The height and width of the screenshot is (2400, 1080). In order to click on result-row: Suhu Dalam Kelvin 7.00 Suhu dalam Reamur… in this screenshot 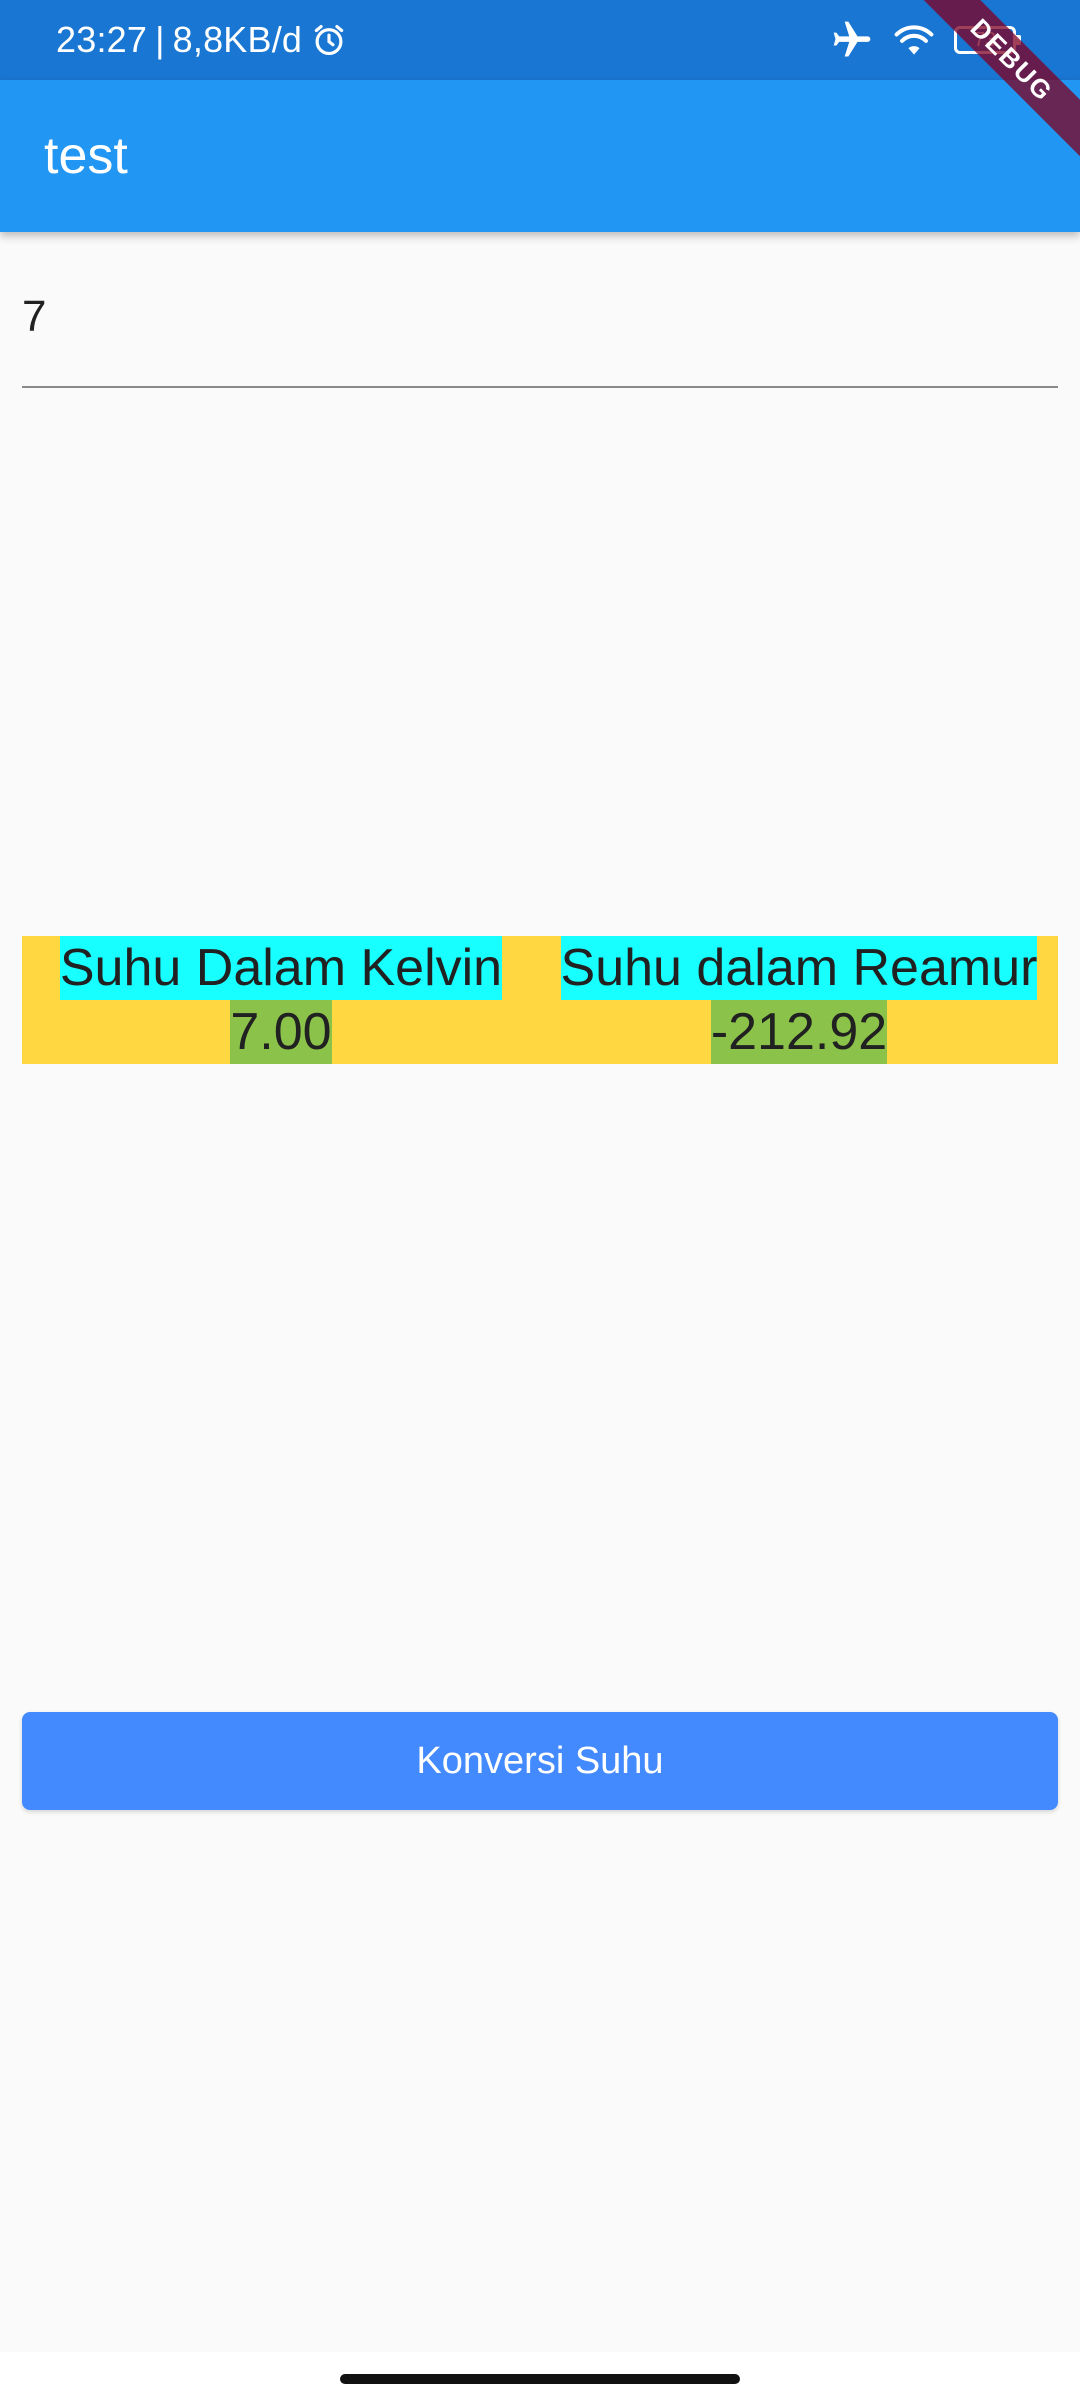, I will do `click(540, 1000)`.